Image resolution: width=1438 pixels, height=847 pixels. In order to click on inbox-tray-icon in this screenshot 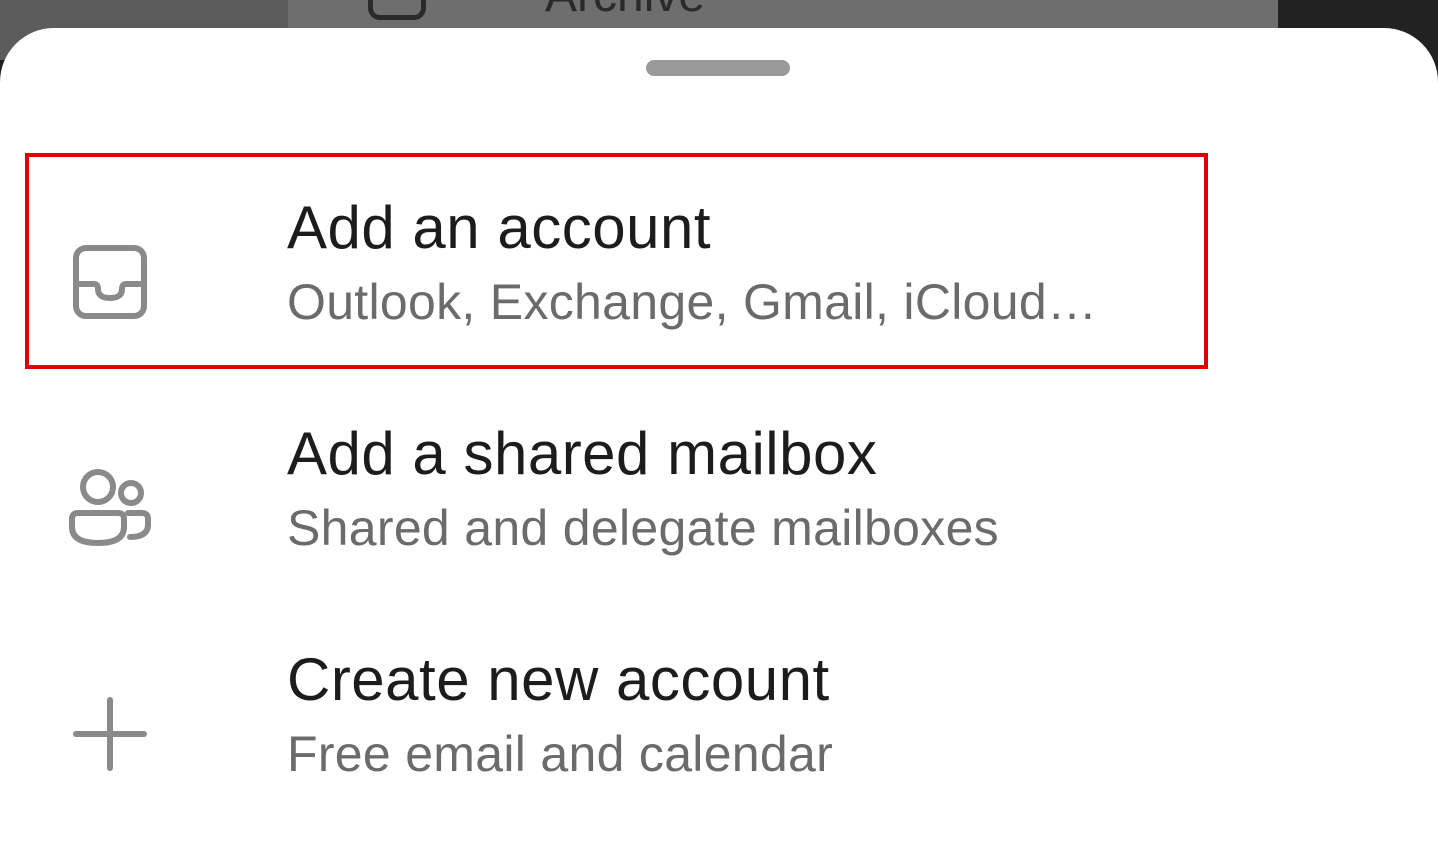, I will do `click(110, 282)`.